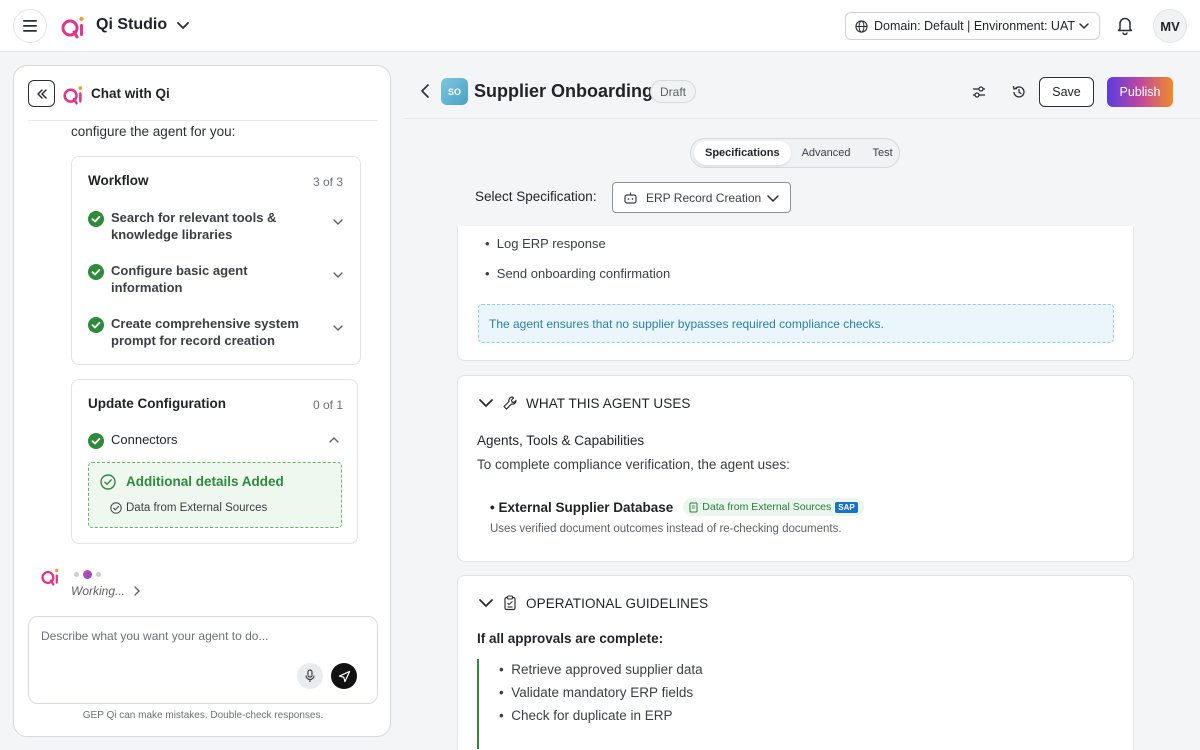 Image resolution: width=1200 pixels, height=750 pixels. I want to click on publish-button: Publish, so click(1140, 92).